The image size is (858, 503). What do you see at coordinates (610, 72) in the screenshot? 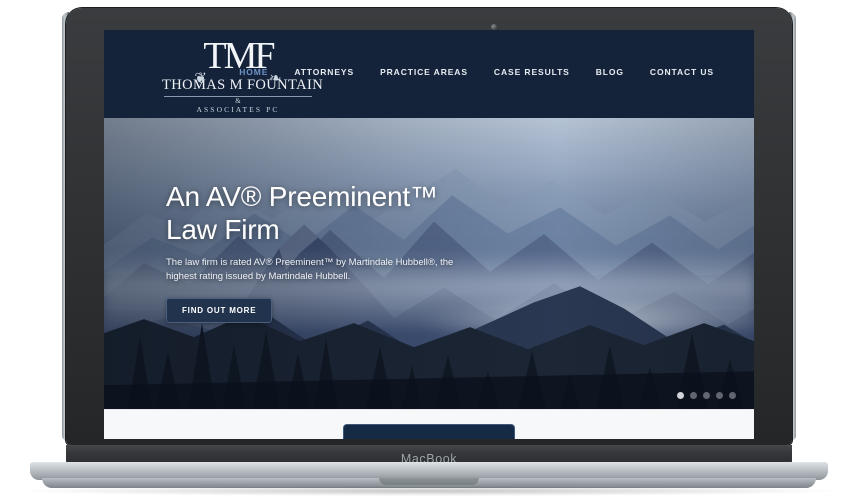
I see `nav-item-blog: BLOG` at bounding box center [610, 72].